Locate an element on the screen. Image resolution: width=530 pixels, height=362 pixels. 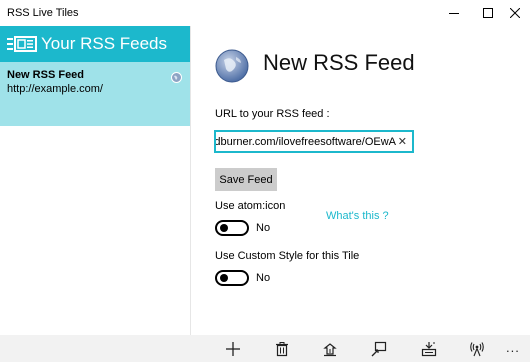
custom-style-toggle is located at coordinates (232, 278).